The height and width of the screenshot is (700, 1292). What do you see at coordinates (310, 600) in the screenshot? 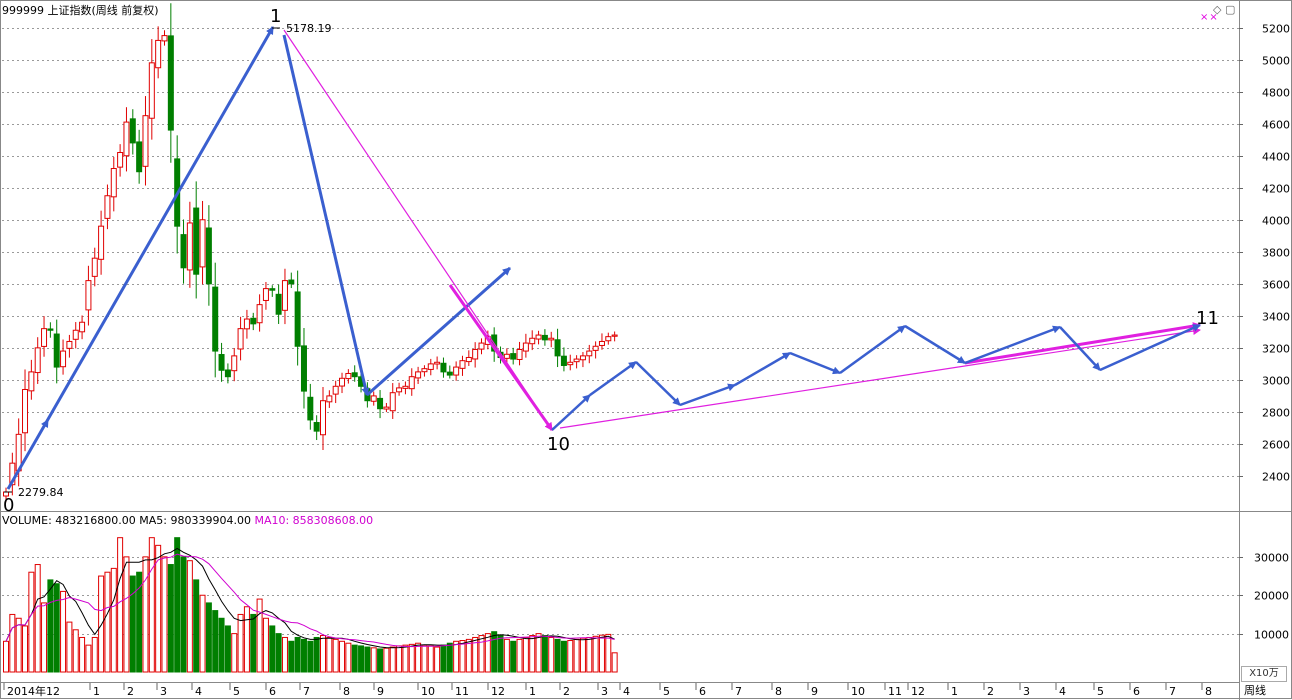
I see `volume-ma10-line` at bounding box center [310, 600].